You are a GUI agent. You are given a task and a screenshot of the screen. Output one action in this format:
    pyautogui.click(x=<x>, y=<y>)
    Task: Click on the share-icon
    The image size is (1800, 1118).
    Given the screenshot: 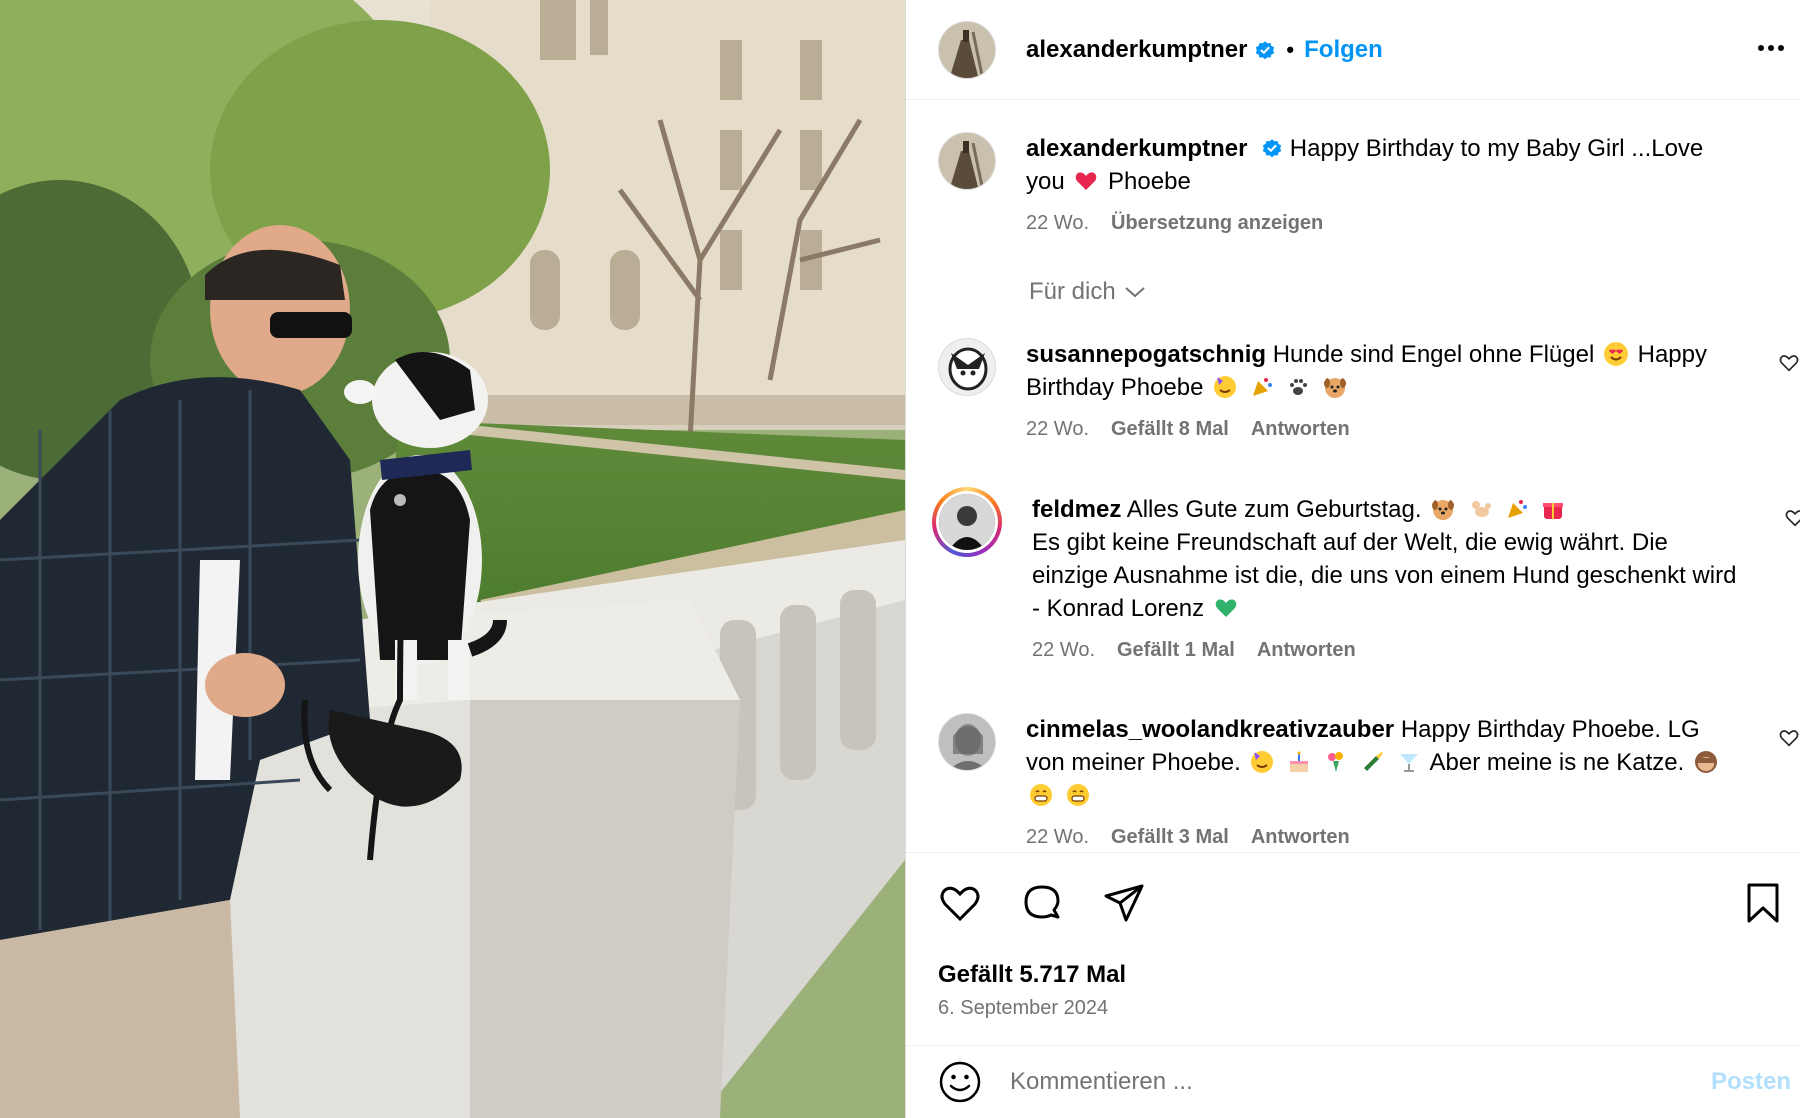 What is the action you would take?
    pyautogui.click(x=1124, y=903)
    